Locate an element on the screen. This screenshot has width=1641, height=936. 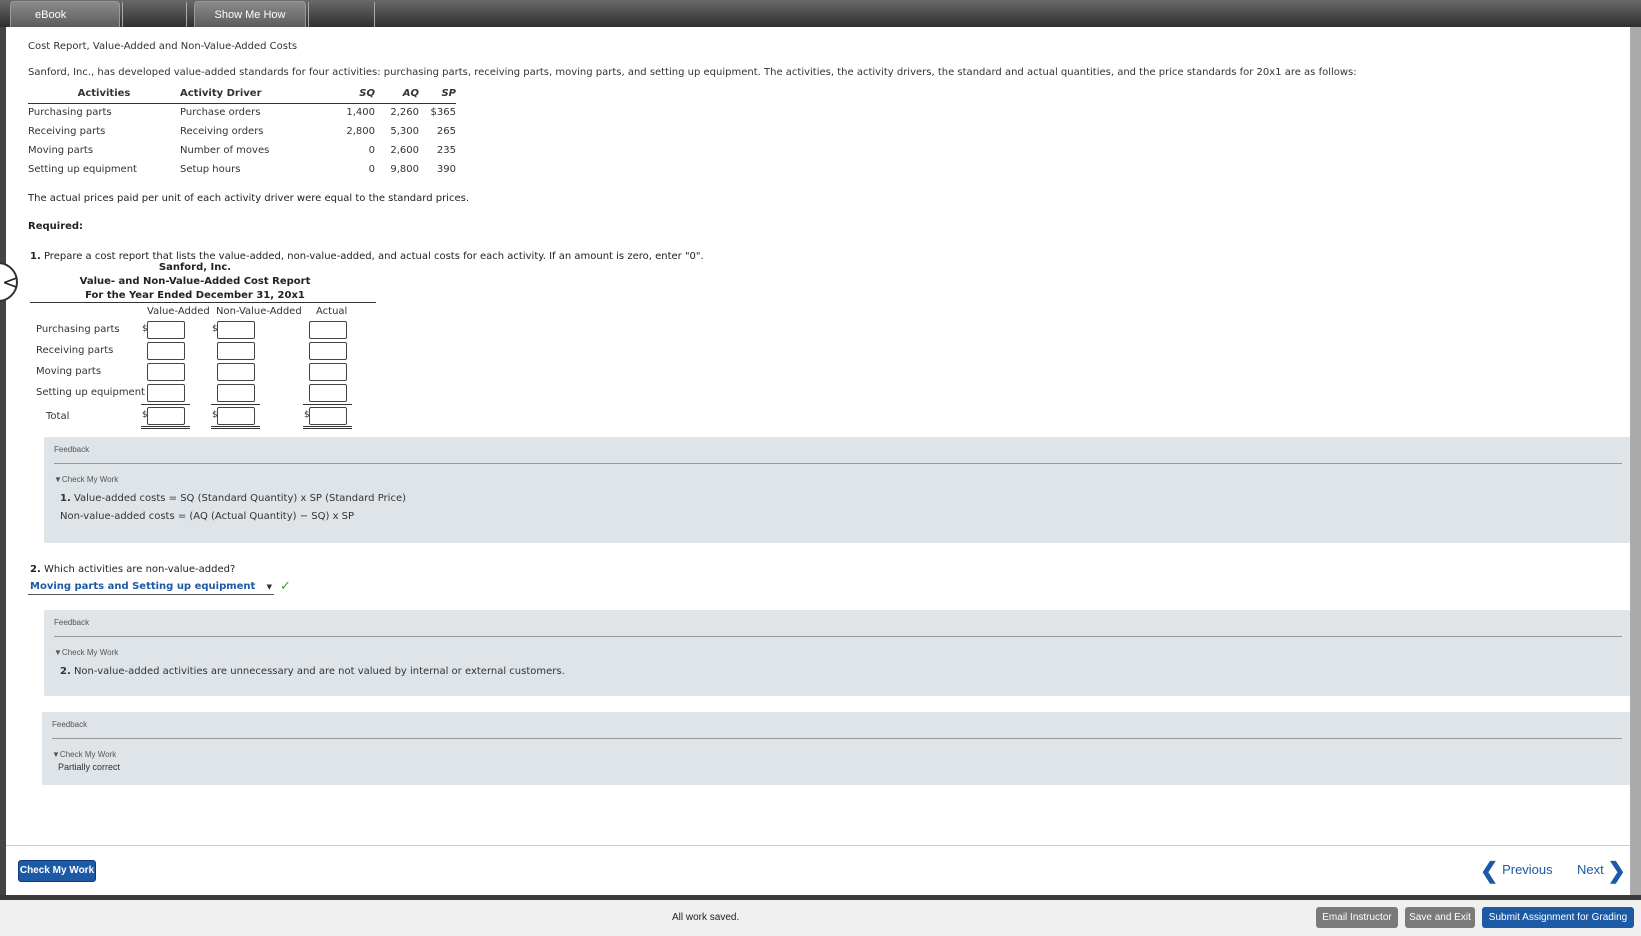
col-actual: Actual is located at coordinates (332, 311).